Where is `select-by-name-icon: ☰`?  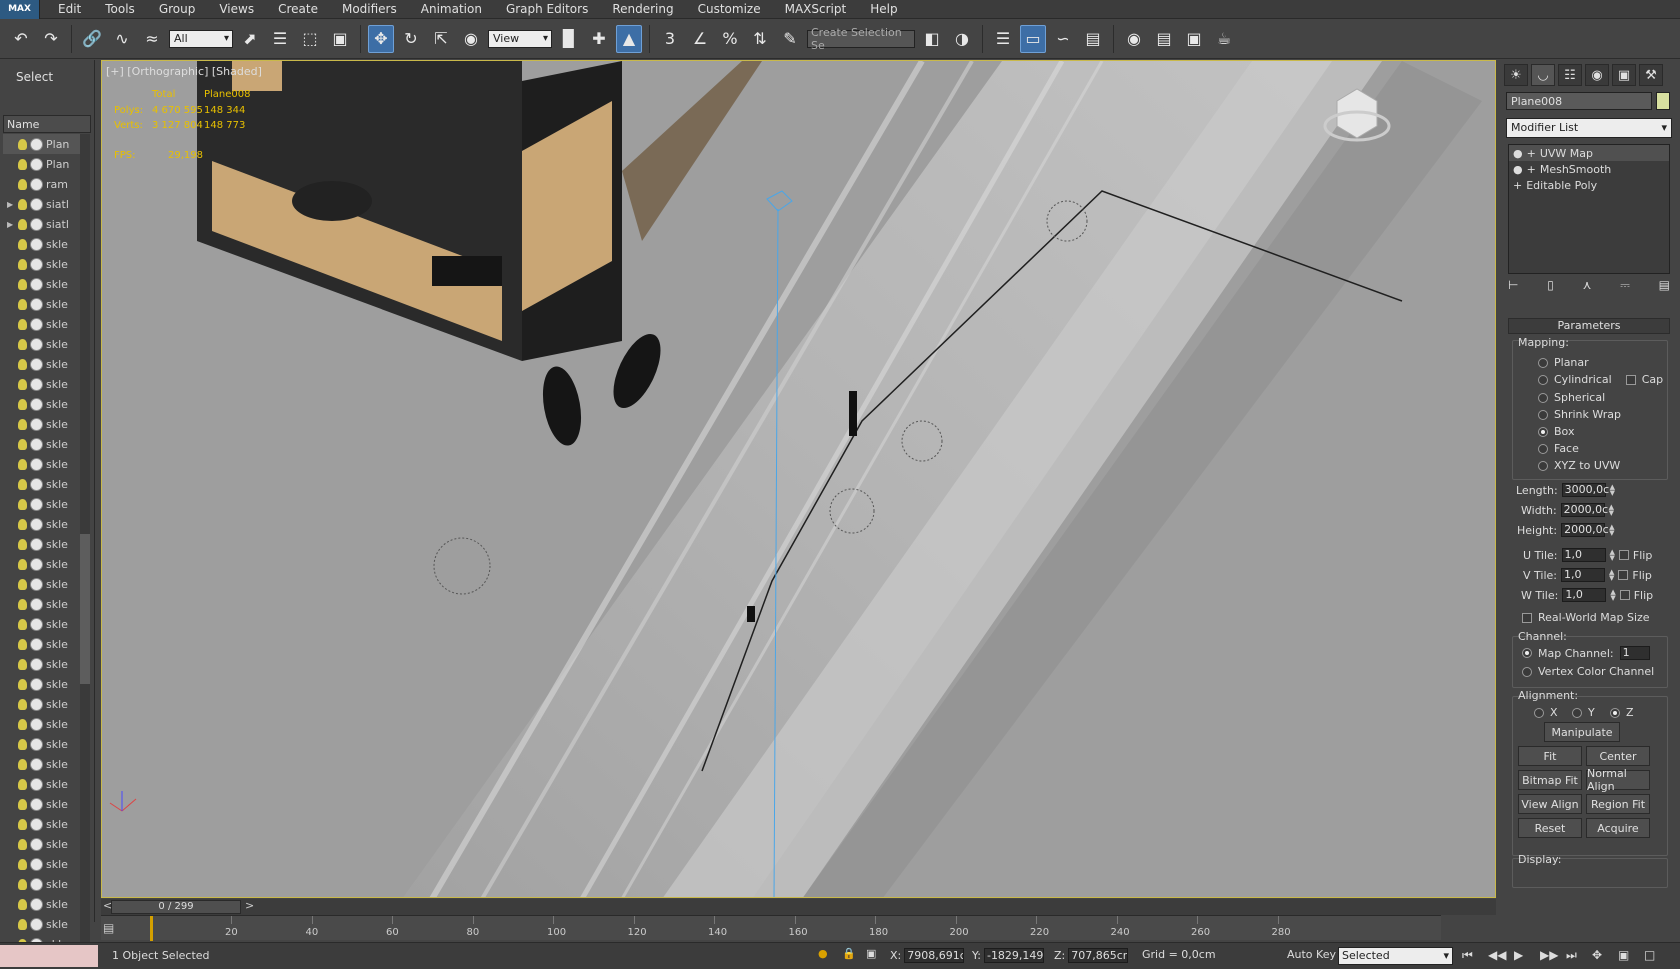 select-by-name-icon: ☰ is located at coordinates (280, 39).